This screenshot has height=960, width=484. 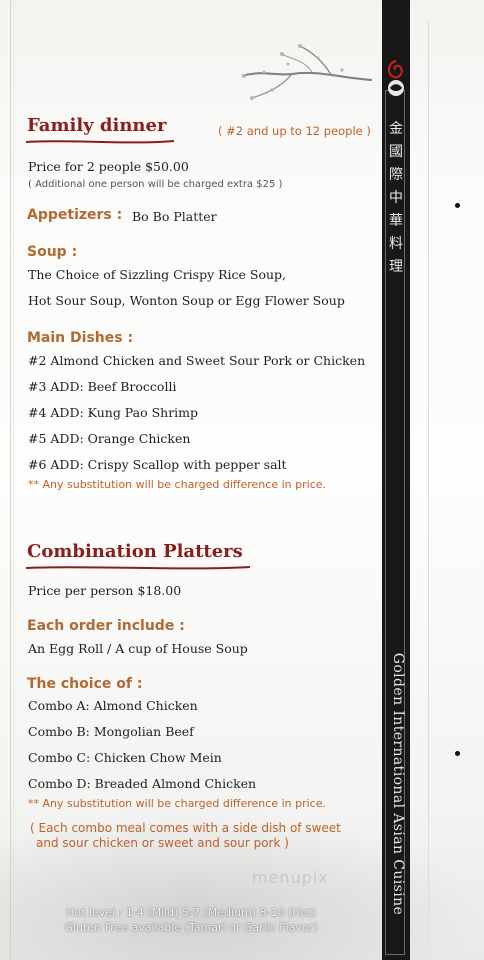 What do you see at coordinates (396, 175) in the screenshot?
I see `chinese-char: 際` at bounding box center [396, 175].